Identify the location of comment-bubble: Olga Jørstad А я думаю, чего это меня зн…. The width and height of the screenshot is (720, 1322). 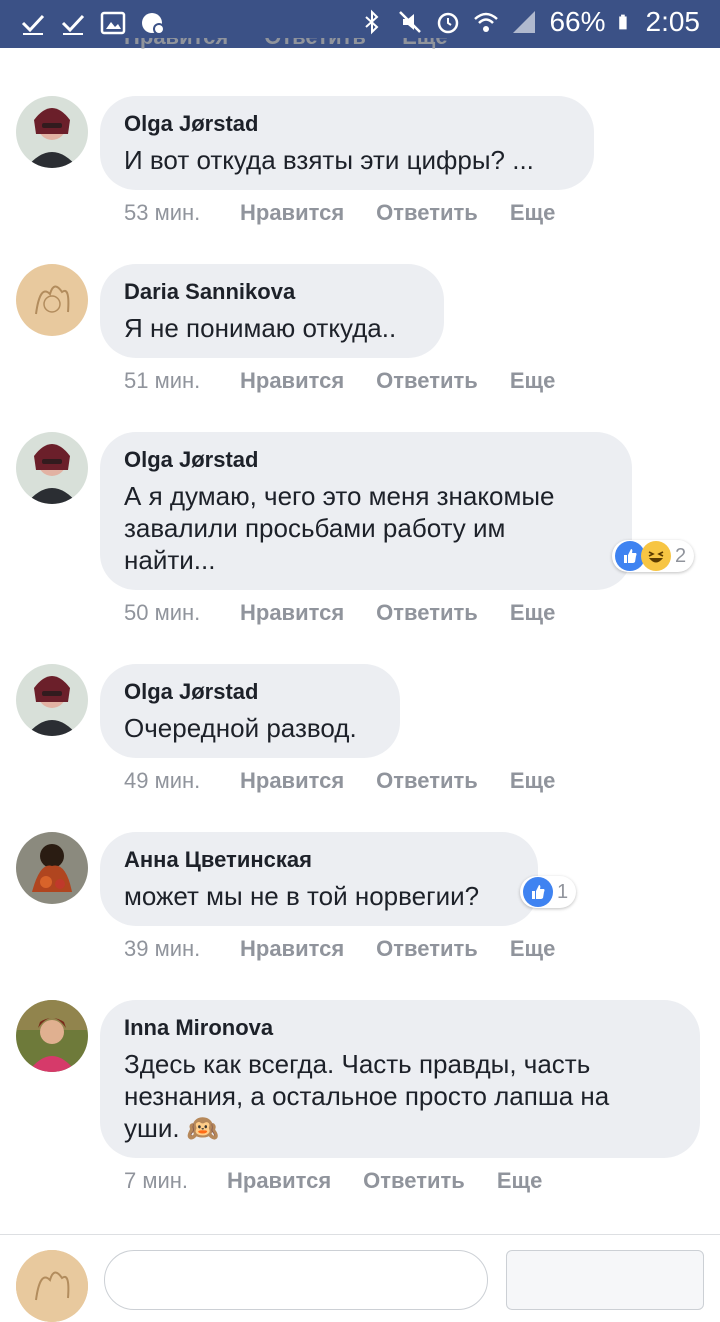
(366, 511).